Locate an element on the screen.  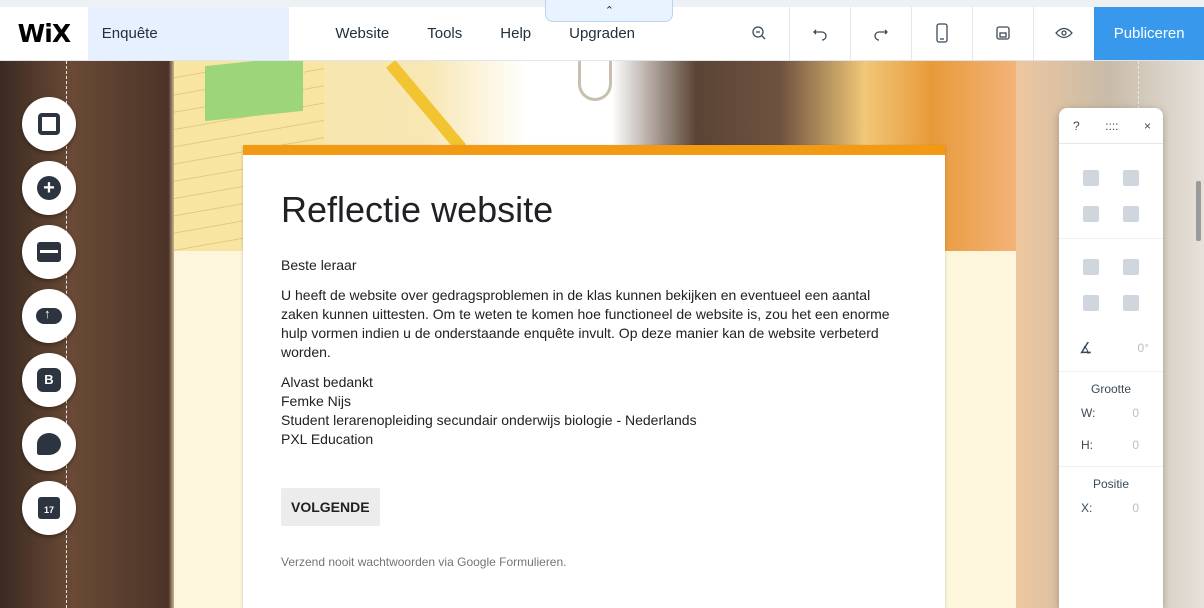
signature-line: Alvast bedankt is located at coordinates (327, 382).